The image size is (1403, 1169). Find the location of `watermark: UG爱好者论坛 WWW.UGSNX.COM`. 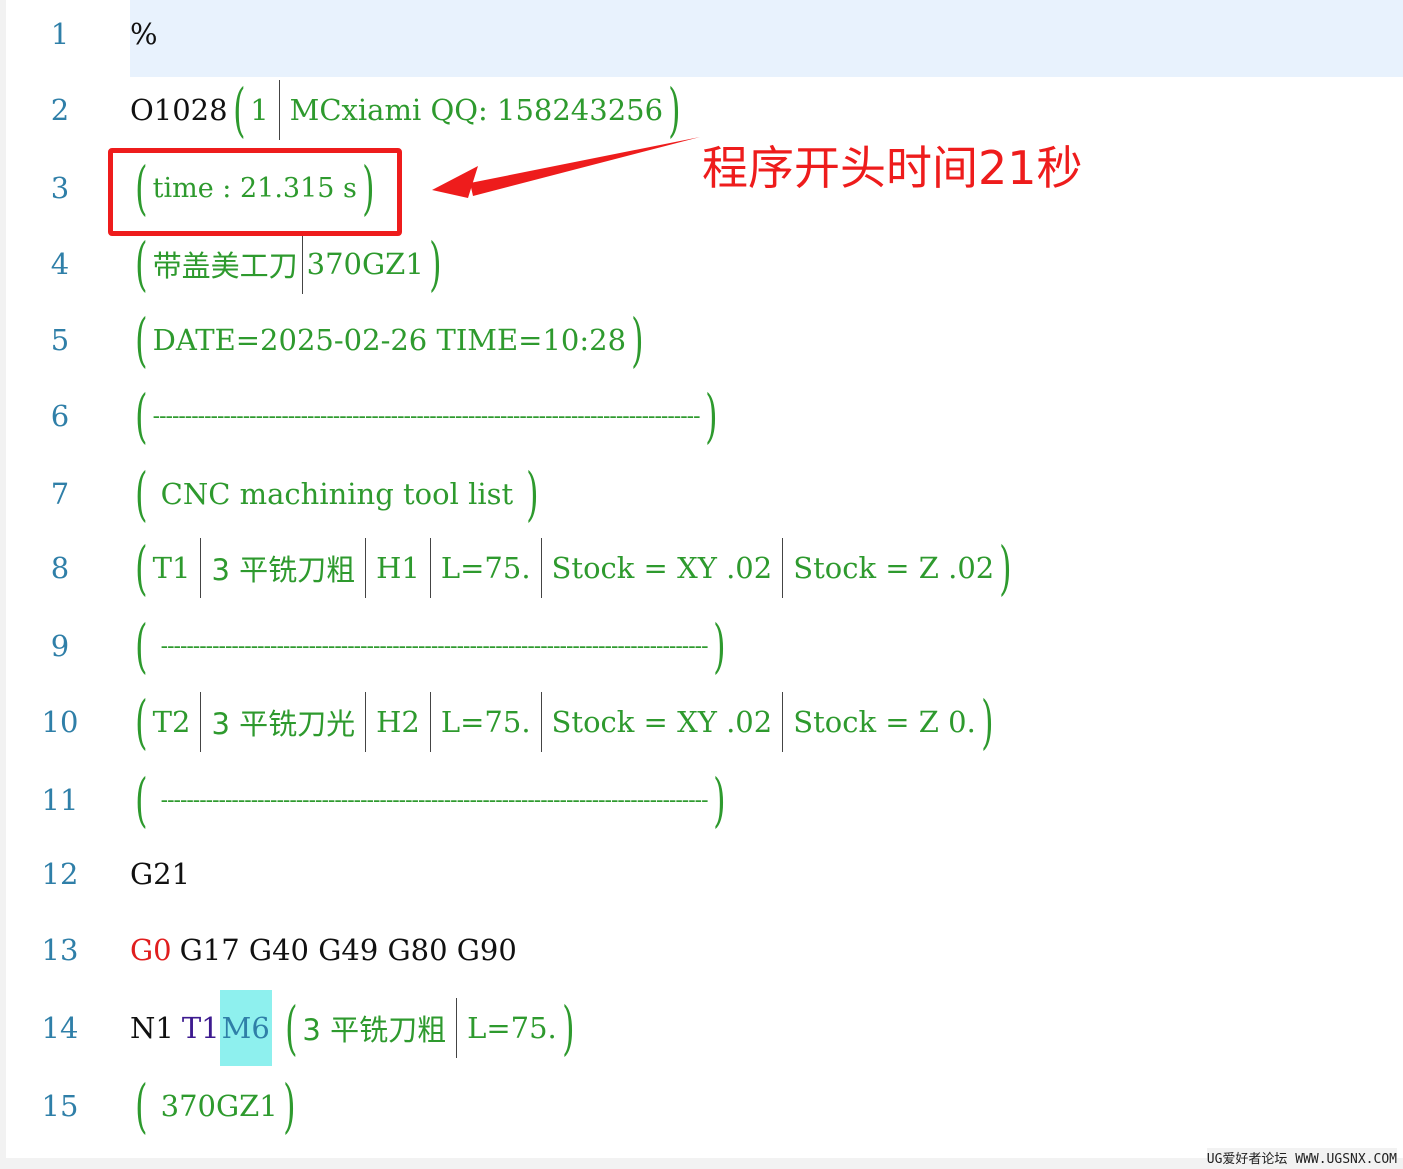

watermark: UG爱好者论坛 WWW.UGSNX.COM is located at coordinates (1301, 1157).